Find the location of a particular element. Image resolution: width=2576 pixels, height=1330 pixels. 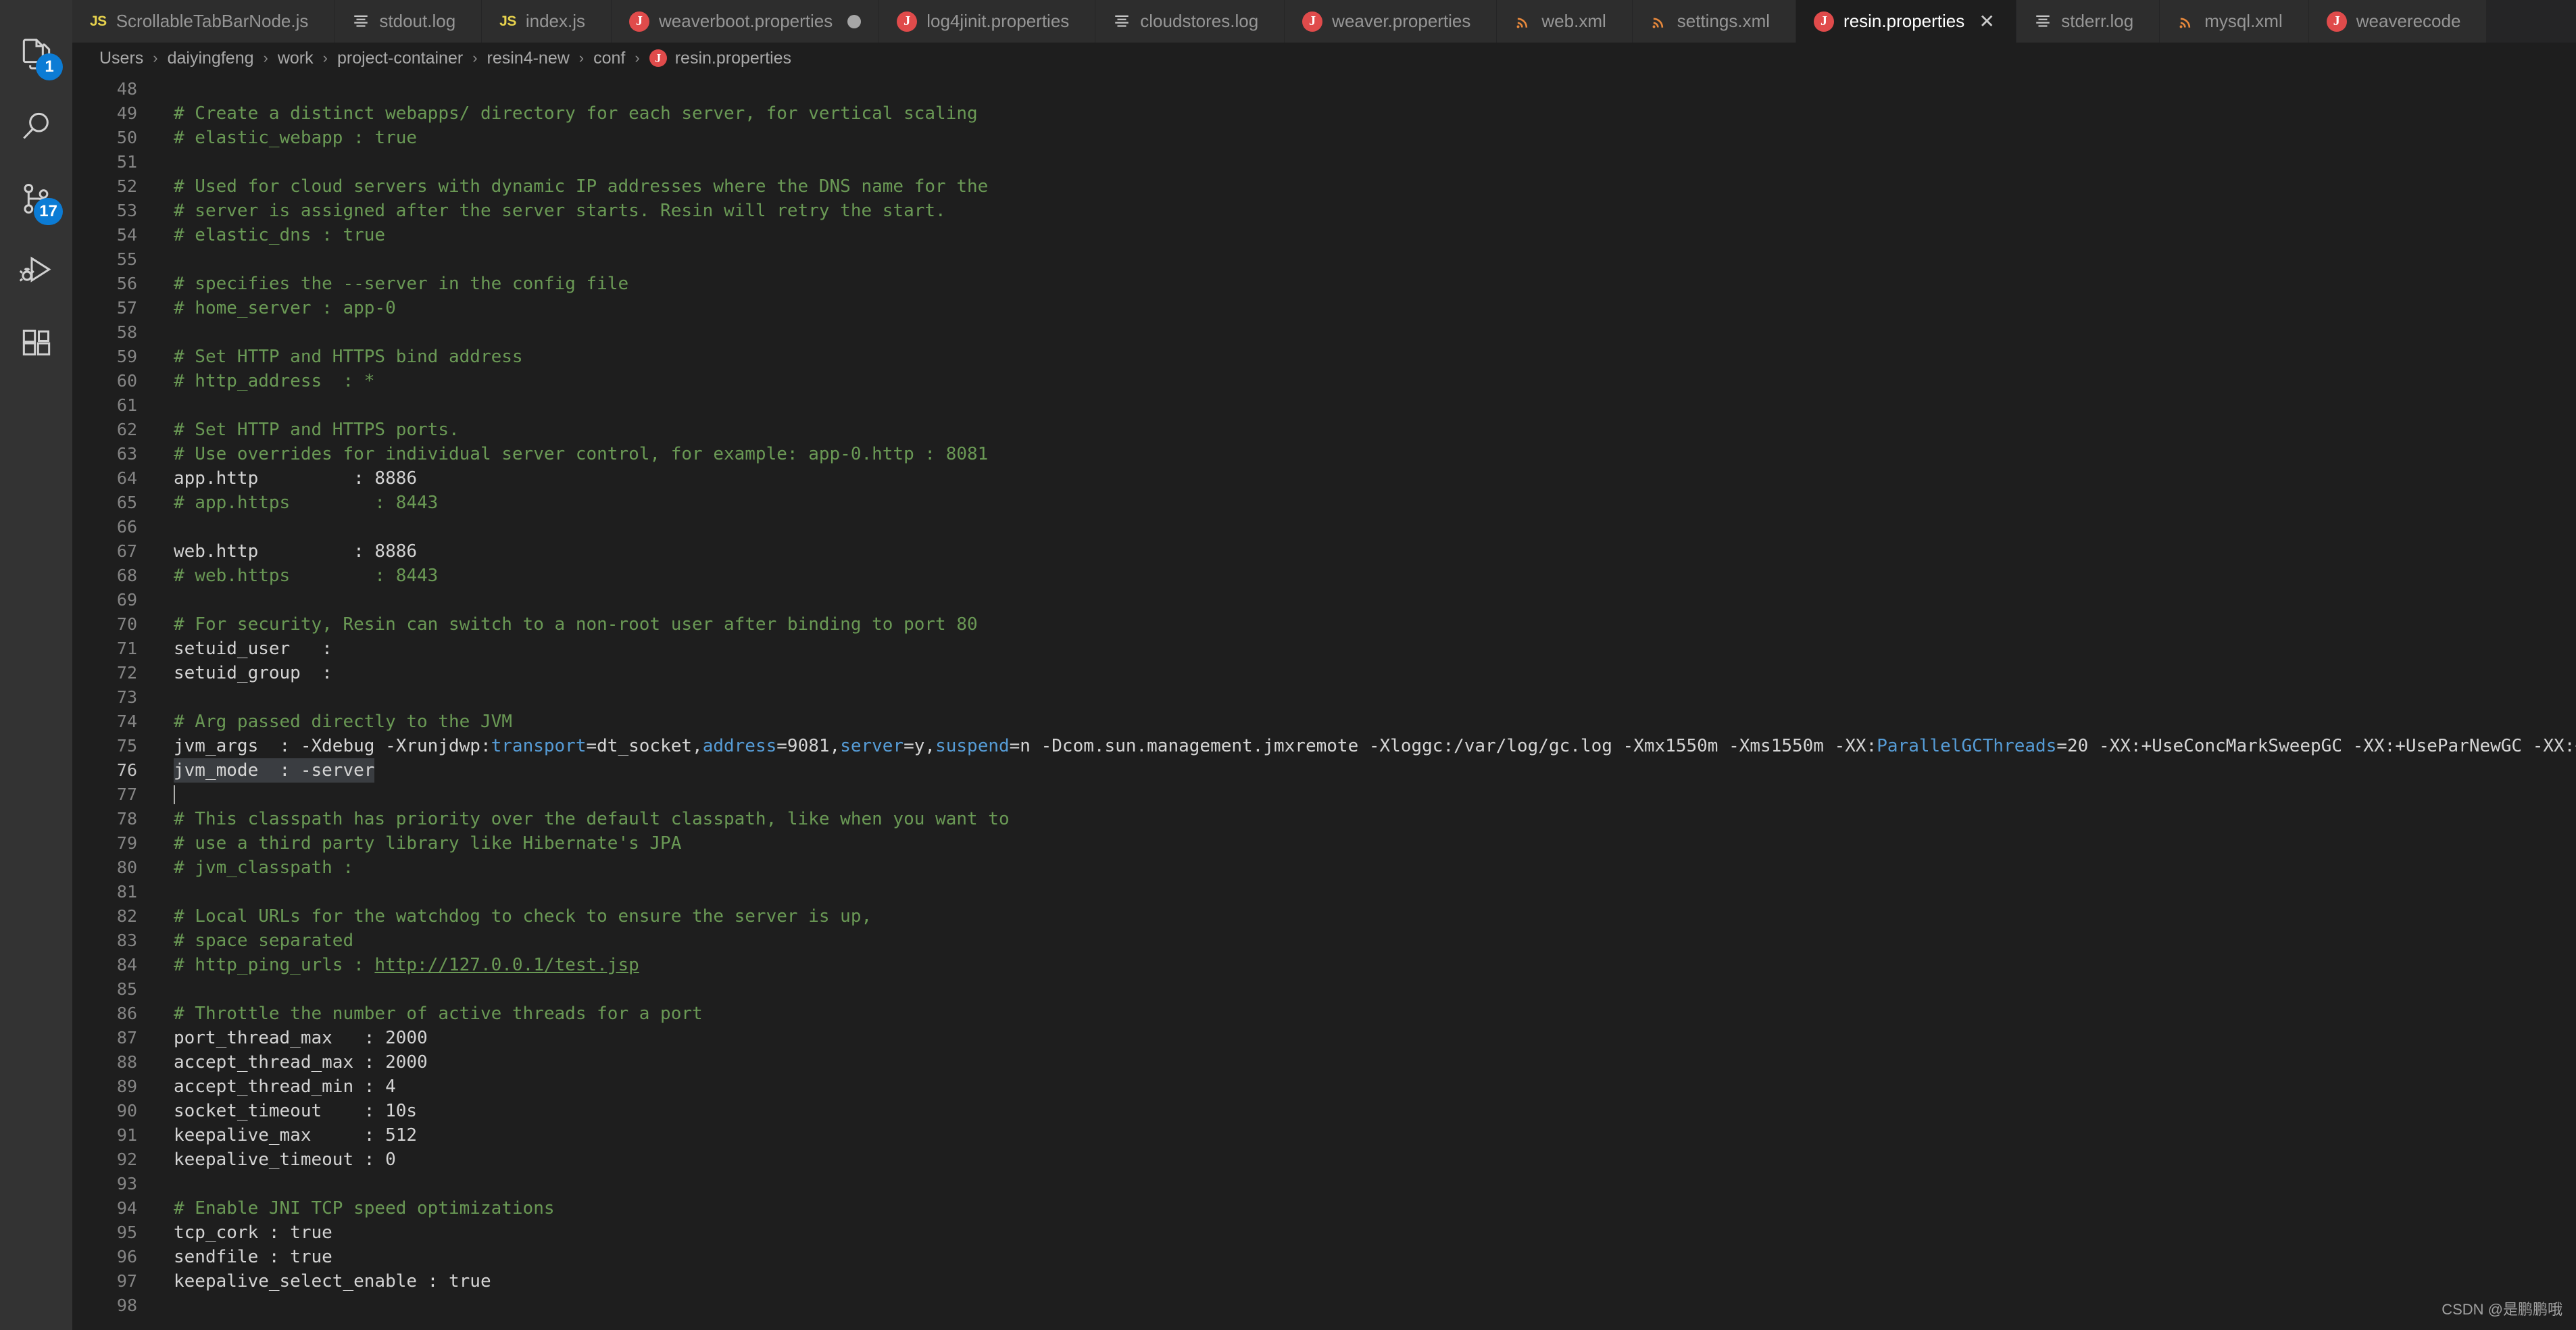

code-line: 90 socket_timeout : 10s is located at coordinates (1324, 1111).